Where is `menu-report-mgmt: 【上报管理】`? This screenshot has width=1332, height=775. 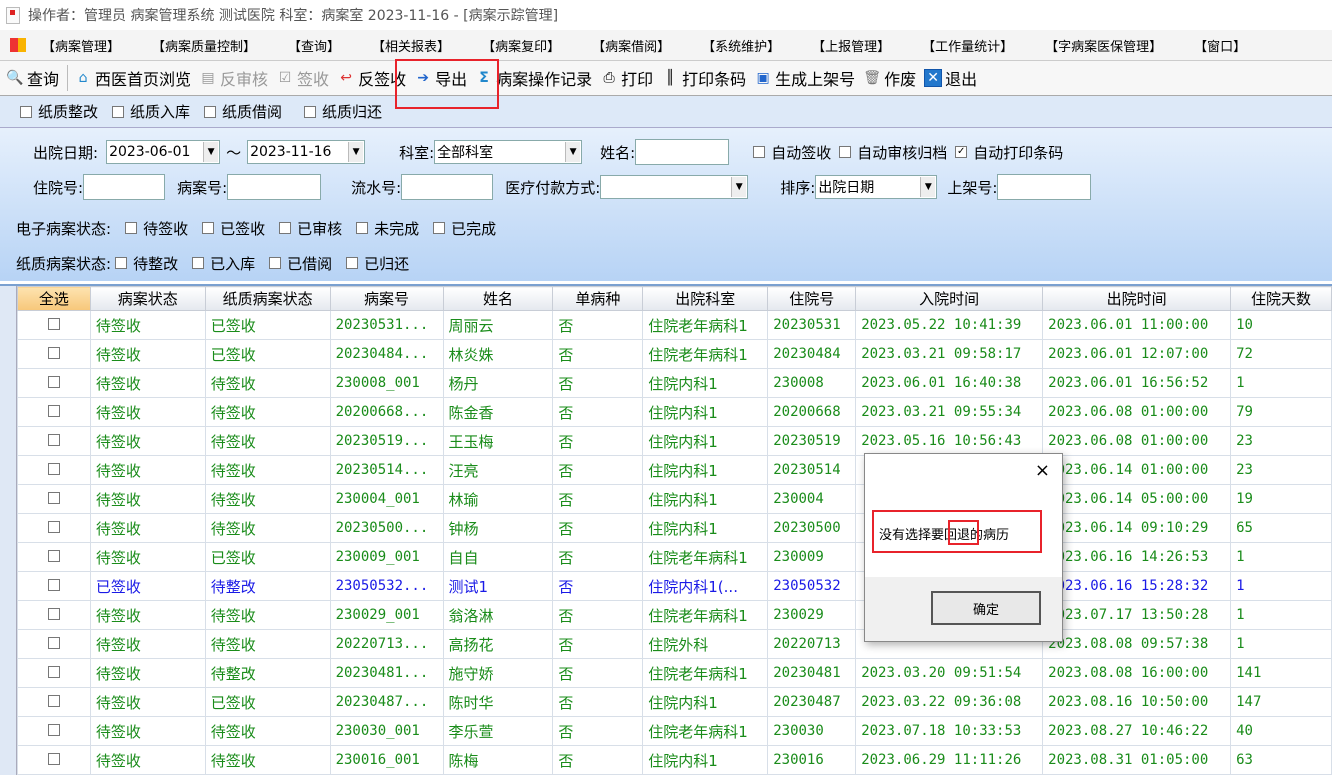
menu-report-mgmt: 【上报管理】 is located at coordinates (851, 45).